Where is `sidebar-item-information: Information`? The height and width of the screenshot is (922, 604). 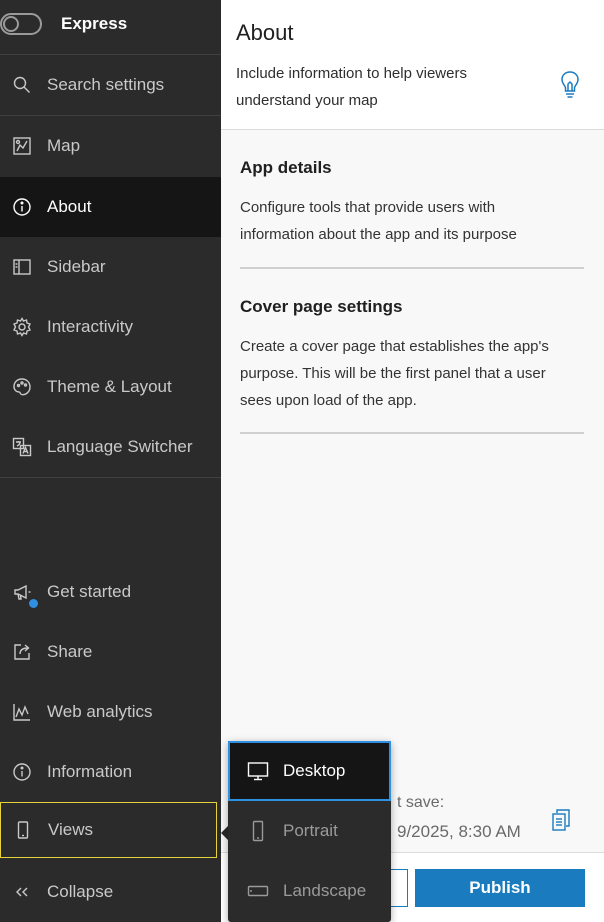 sidebar-item-information: Information is located at coordinates (110, 772).